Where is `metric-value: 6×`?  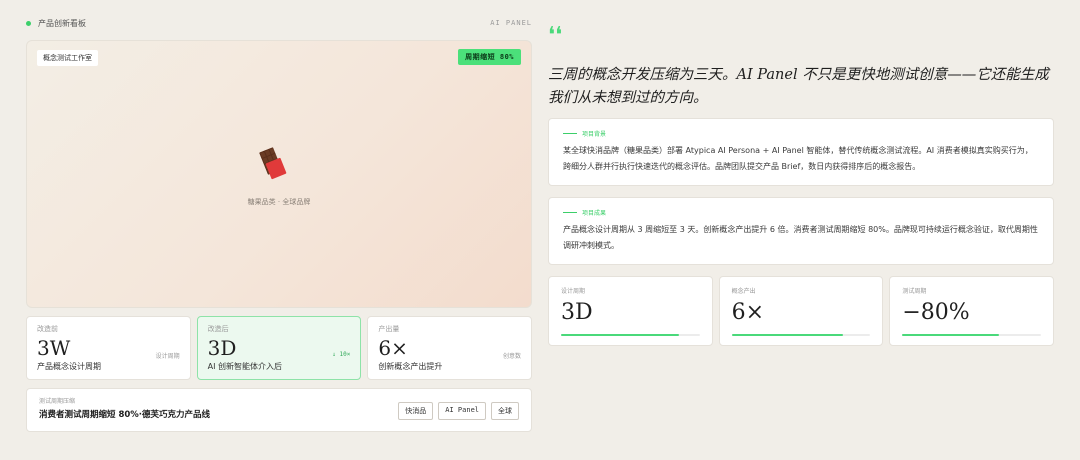 metric-value: 6× is located at coordinates (748, 312).